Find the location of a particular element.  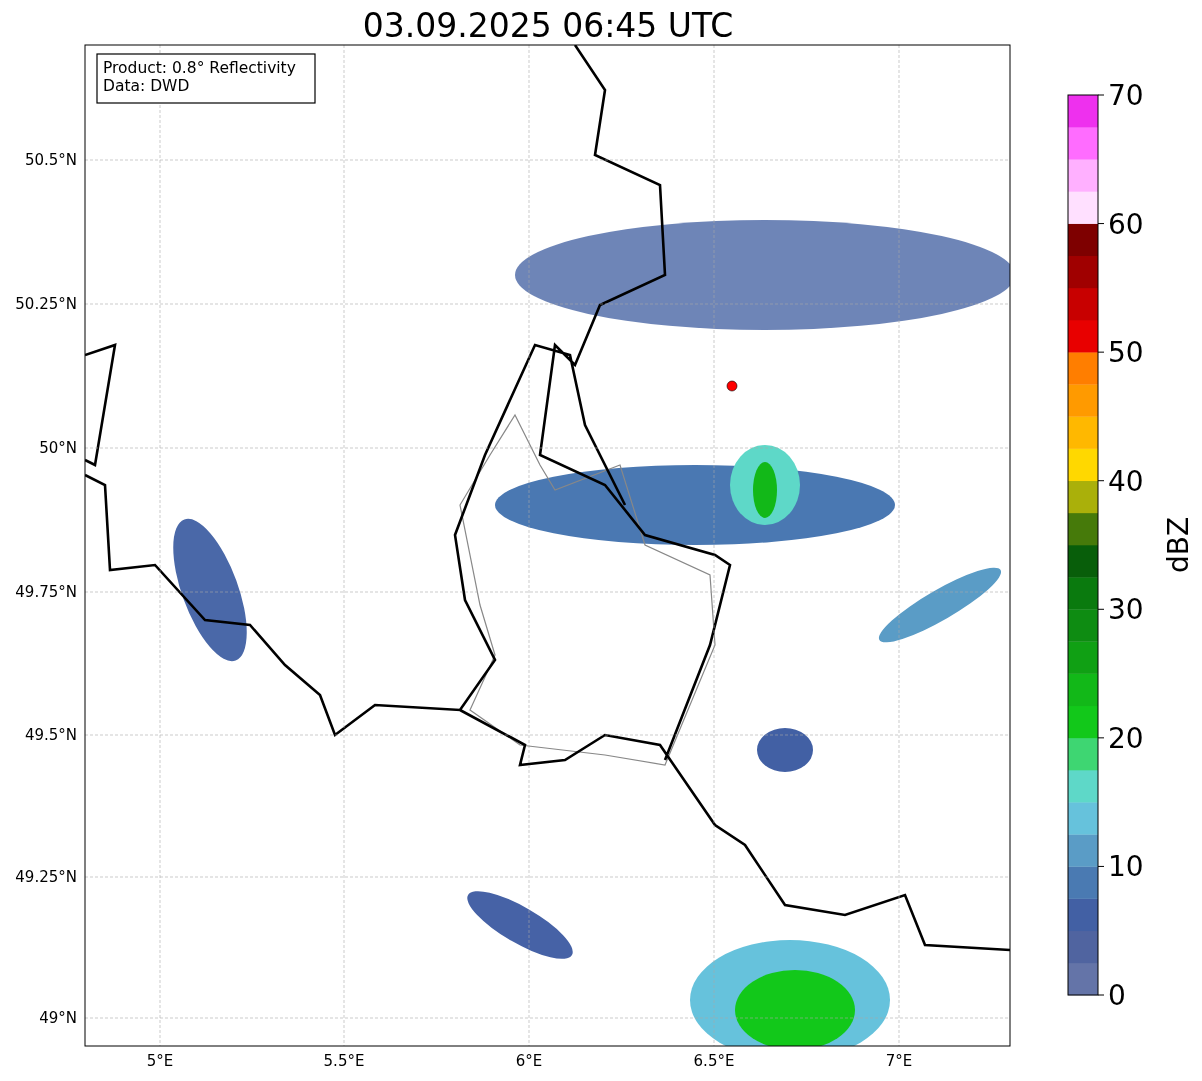

x-tick-label: 6.5°E is located at coordinates (714, 1061).